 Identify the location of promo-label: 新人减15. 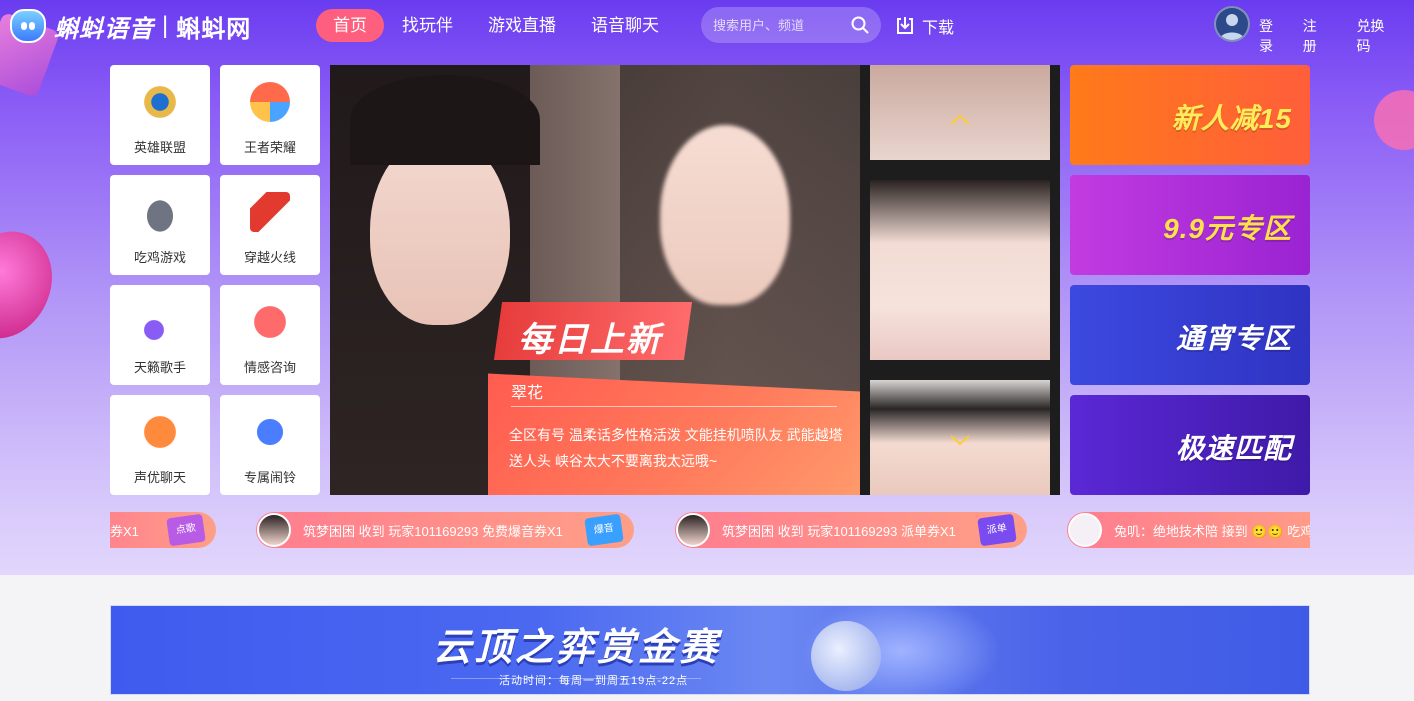
(1231, 118).